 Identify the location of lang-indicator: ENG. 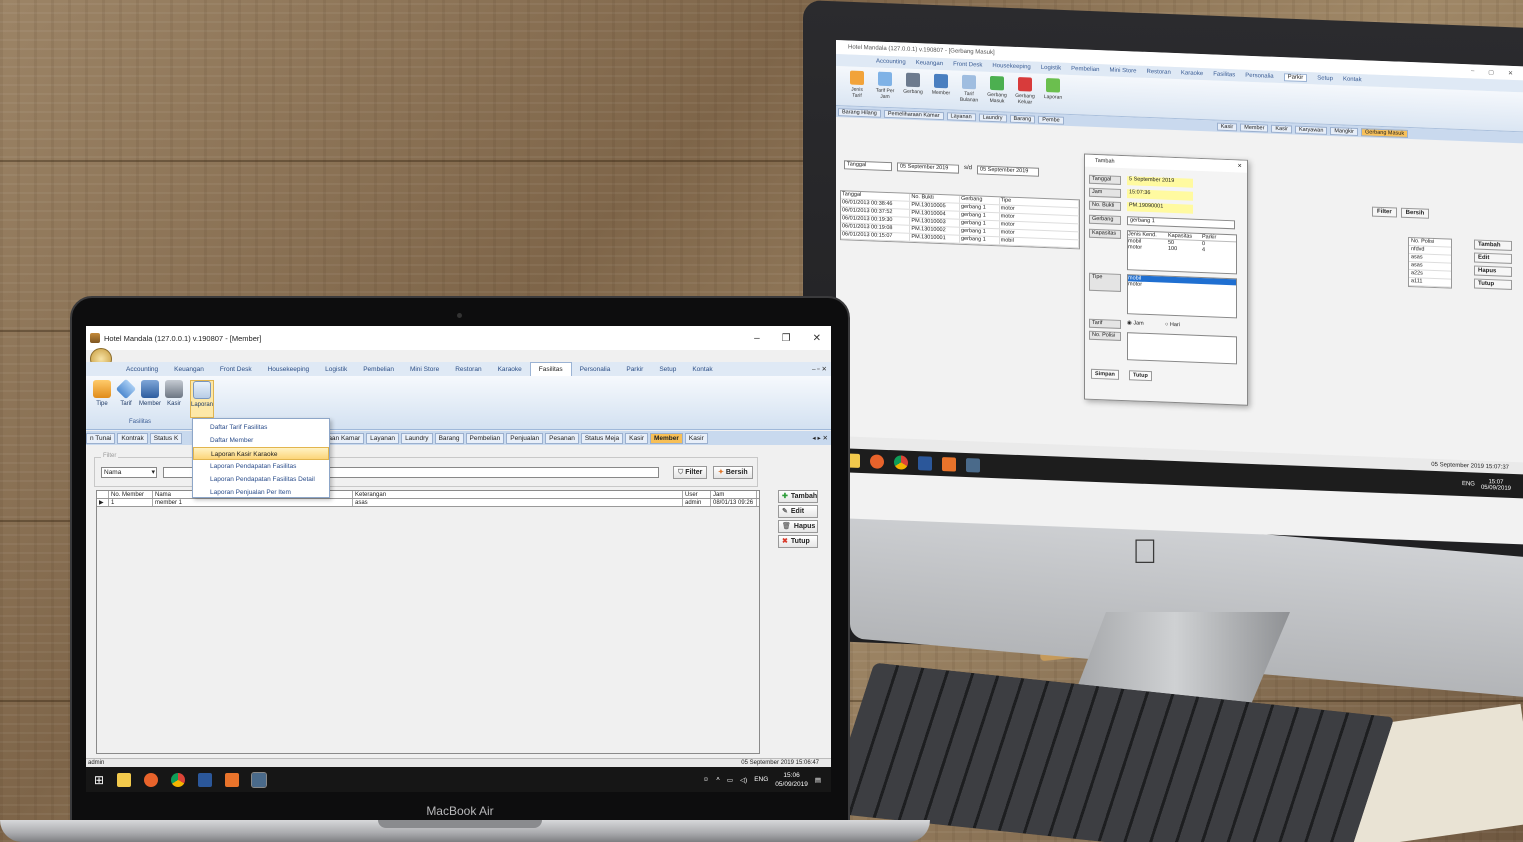
(761, 779).